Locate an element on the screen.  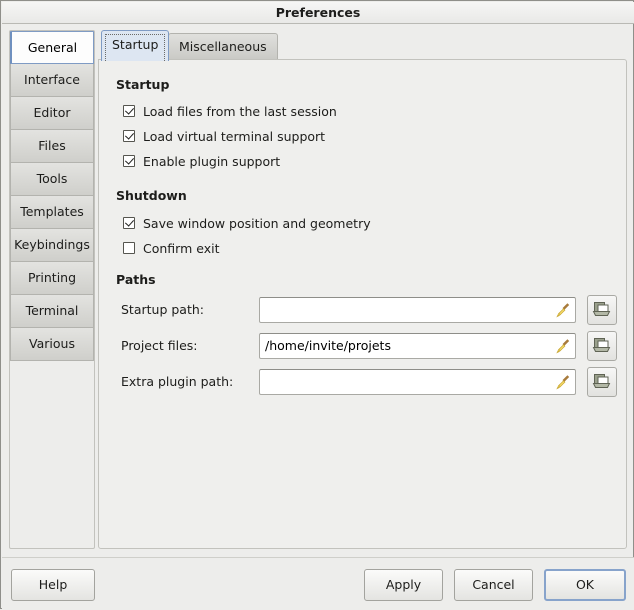
help-button: Help is located at coordinates (53, 585).